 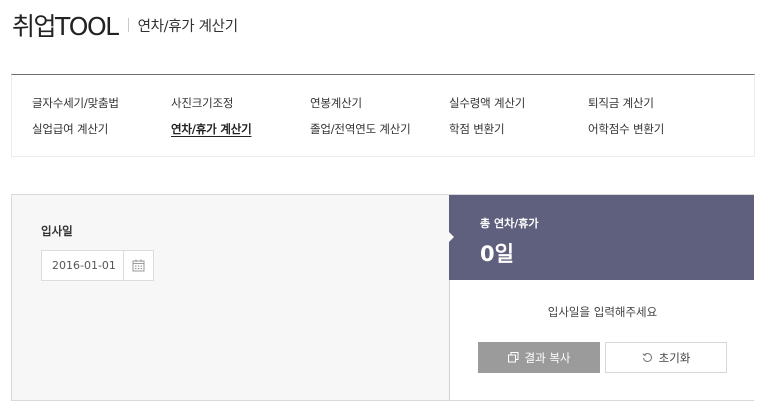 I want to click on copy-result-button: 결과 복사, so click(x=539, y=357).